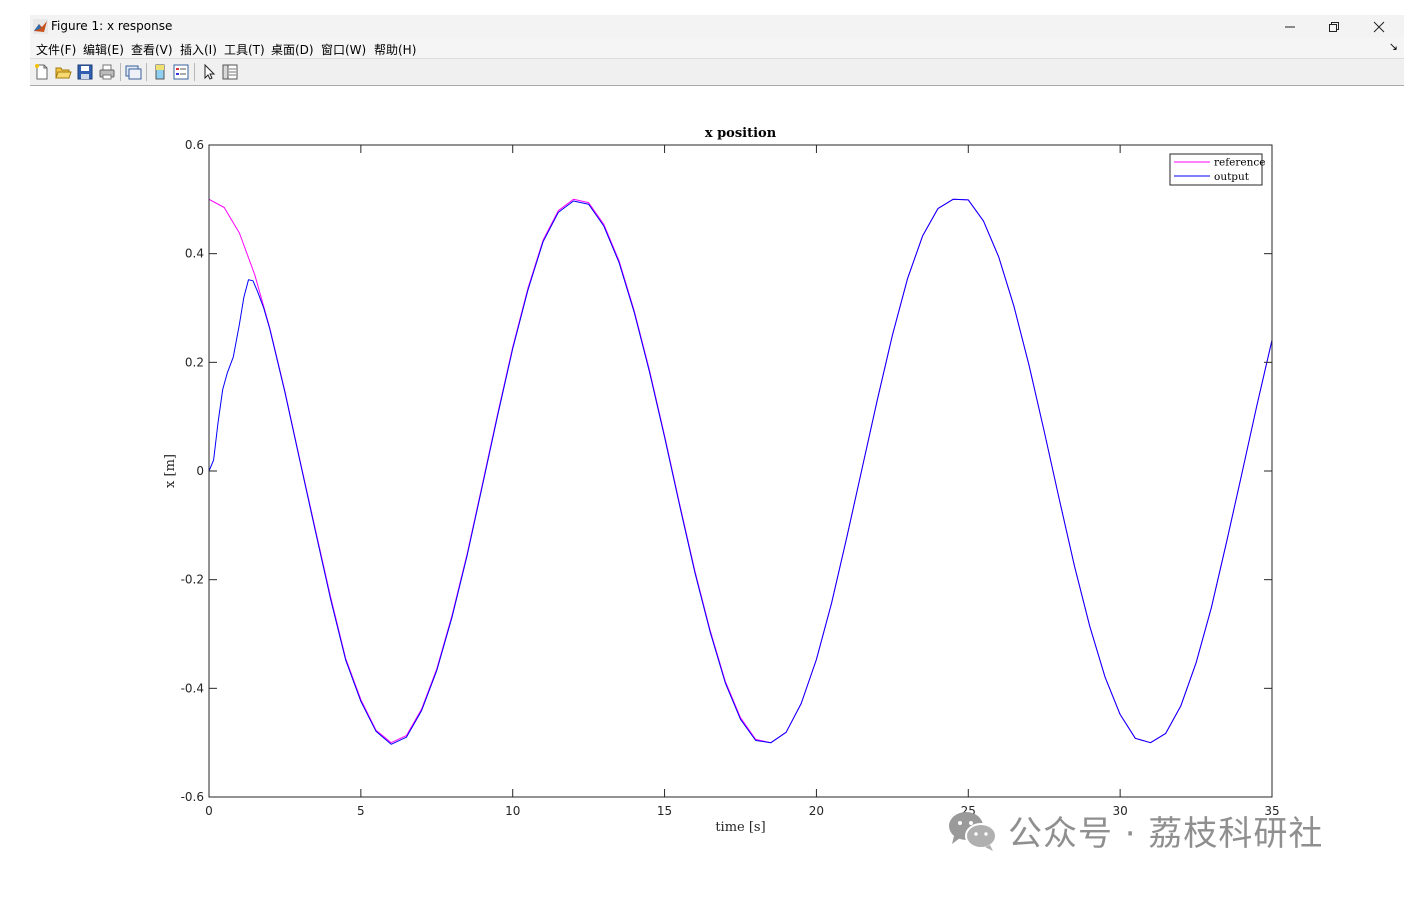  I want to click on wechat-icon, so click(973, 831).